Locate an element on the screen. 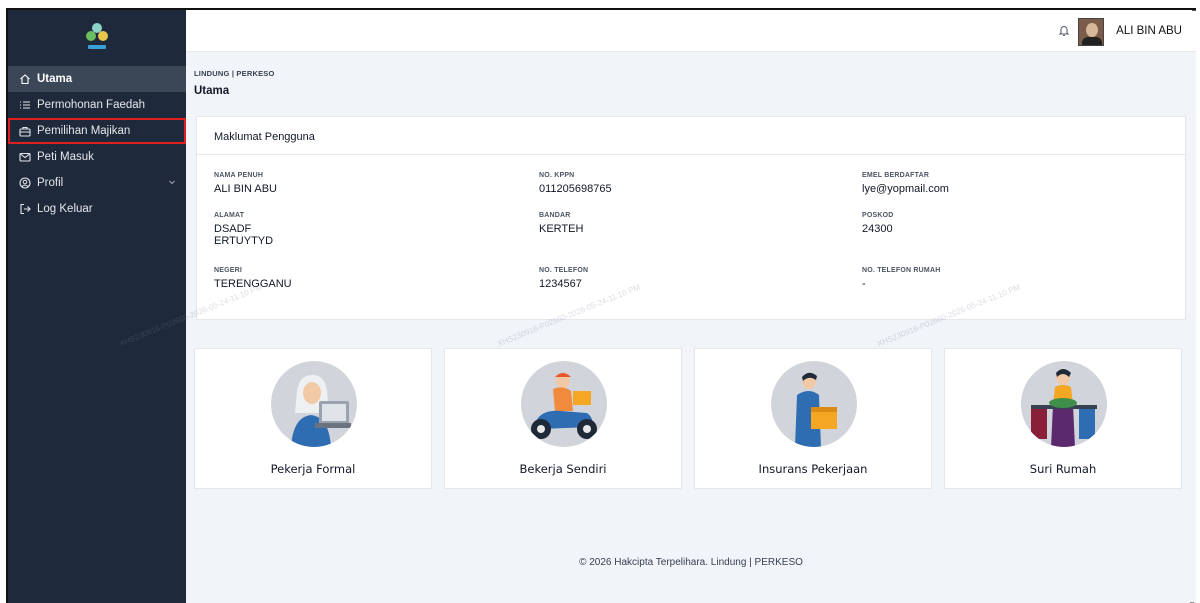 This screenshot has width=1200, height=603. sidebar-item-label: Permohonan Faedah is located at coordinates (91, 105).